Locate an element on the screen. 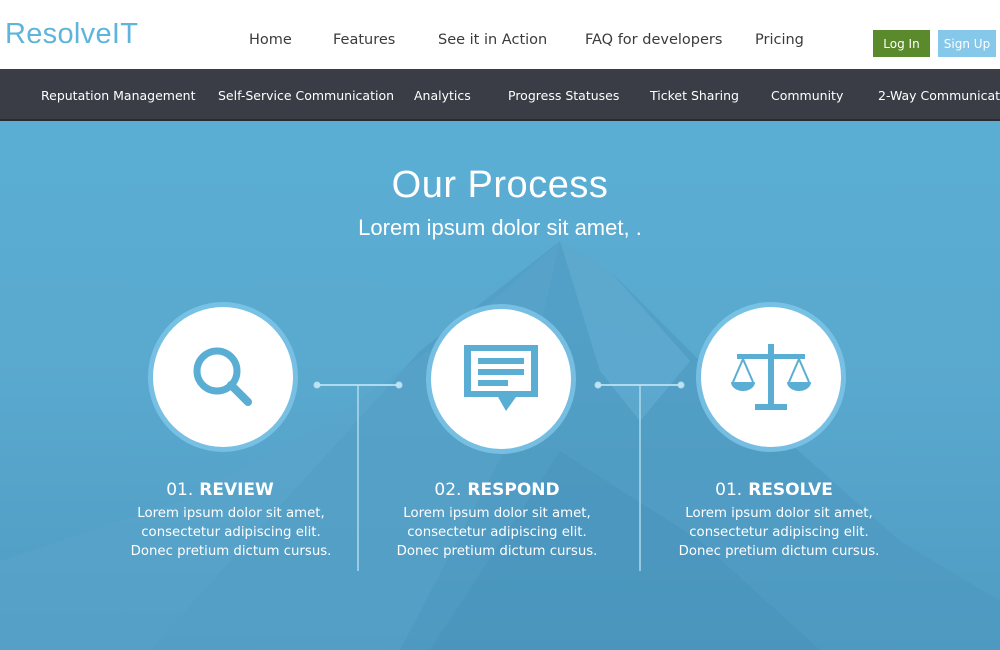 The image size is (1000, 650). step-name: RESOLVE is located at coordinates (790, 490).